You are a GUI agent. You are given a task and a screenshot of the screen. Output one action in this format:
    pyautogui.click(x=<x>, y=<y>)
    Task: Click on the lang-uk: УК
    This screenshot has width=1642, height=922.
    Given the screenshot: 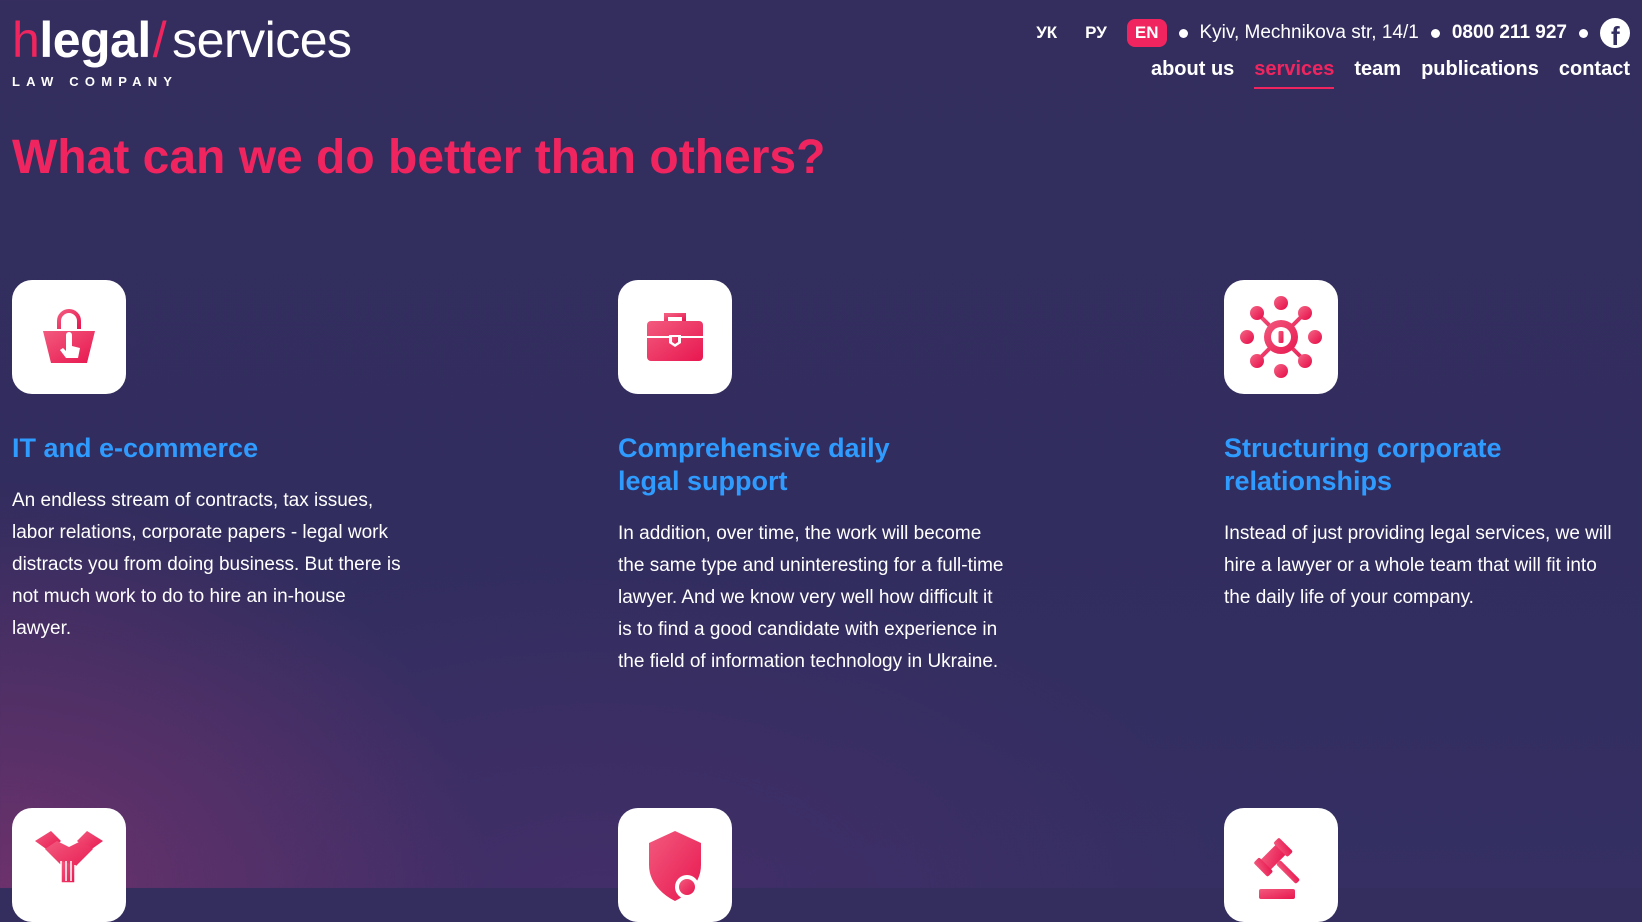 What is the action you would take?
    pyautogui.click(x=1046, y=33)
    